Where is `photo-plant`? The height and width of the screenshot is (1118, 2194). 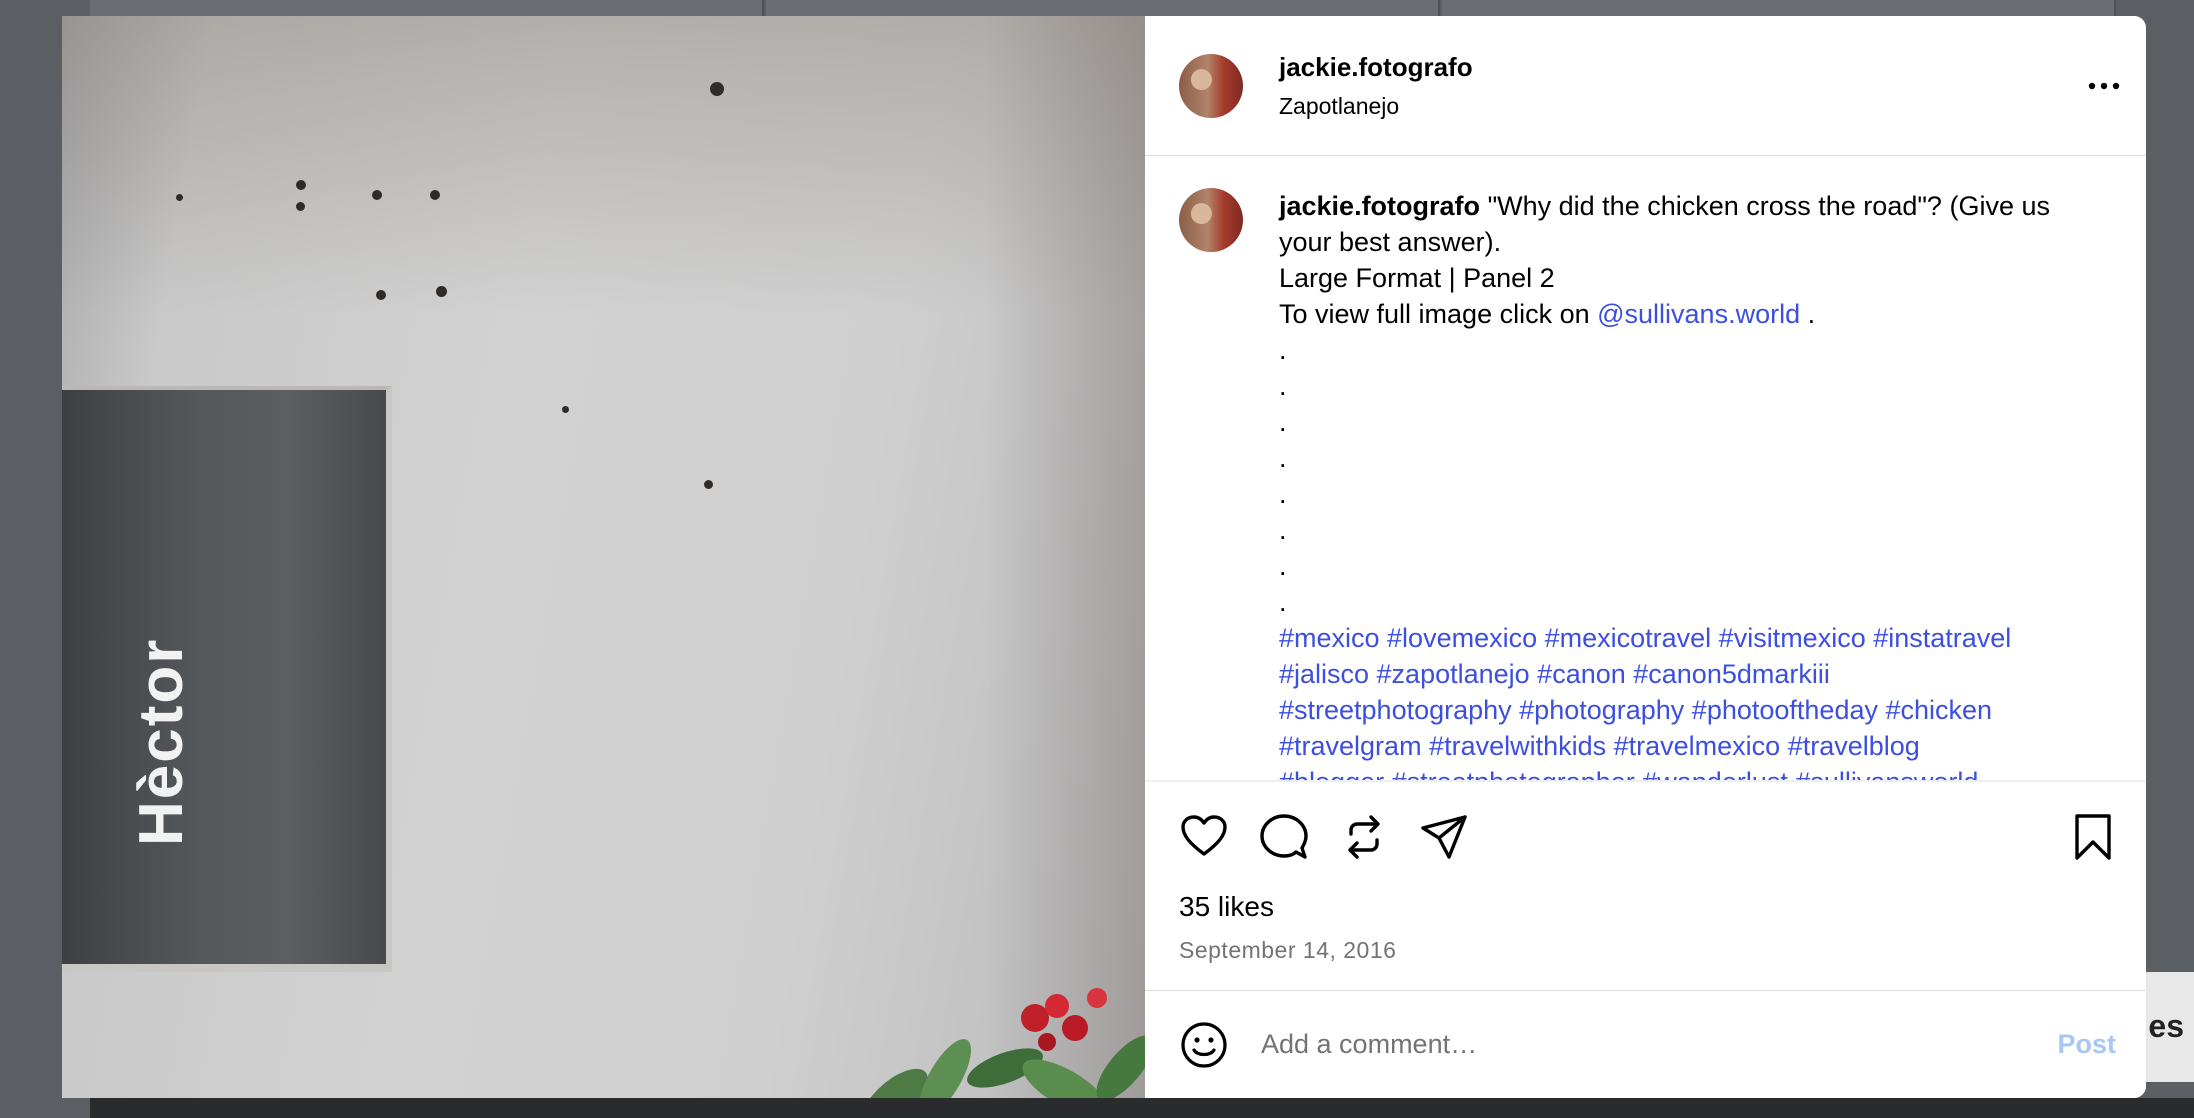 photo-plant is located at coordinates (1003, 1043).